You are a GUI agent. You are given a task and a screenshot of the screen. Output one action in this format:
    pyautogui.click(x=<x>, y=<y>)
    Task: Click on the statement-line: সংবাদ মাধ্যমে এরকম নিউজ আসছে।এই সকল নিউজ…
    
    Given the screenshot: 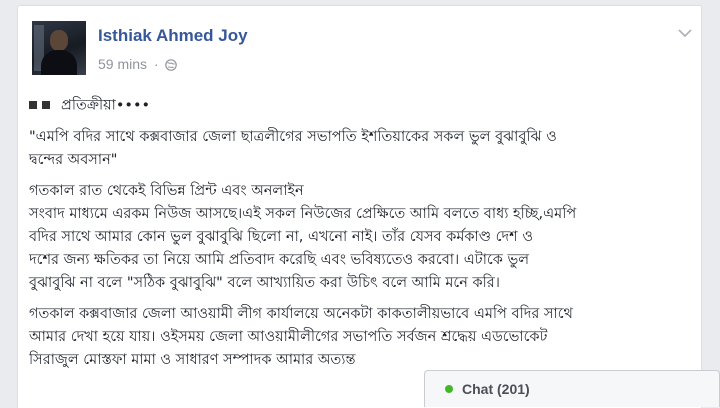 What is the action you would take?
    pyautogui.click(x=303, y=213)
    